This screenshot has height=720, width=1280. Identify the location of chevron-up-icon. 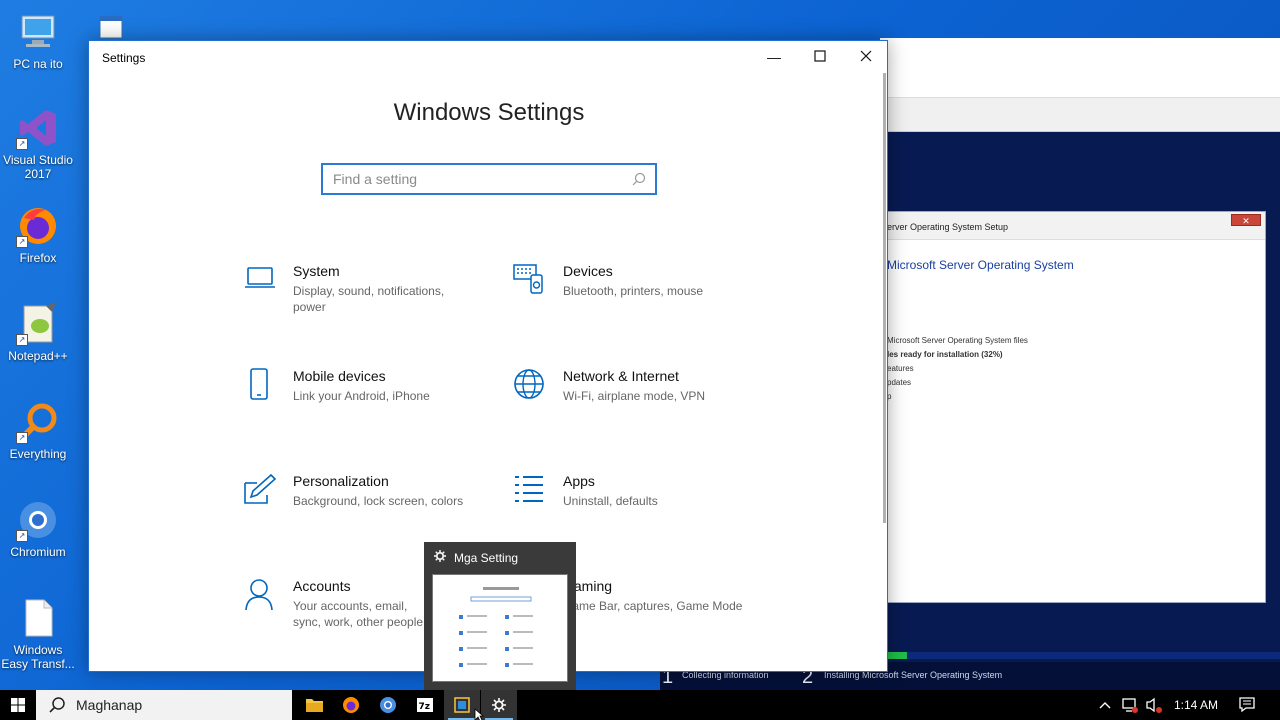
(1105, 711).